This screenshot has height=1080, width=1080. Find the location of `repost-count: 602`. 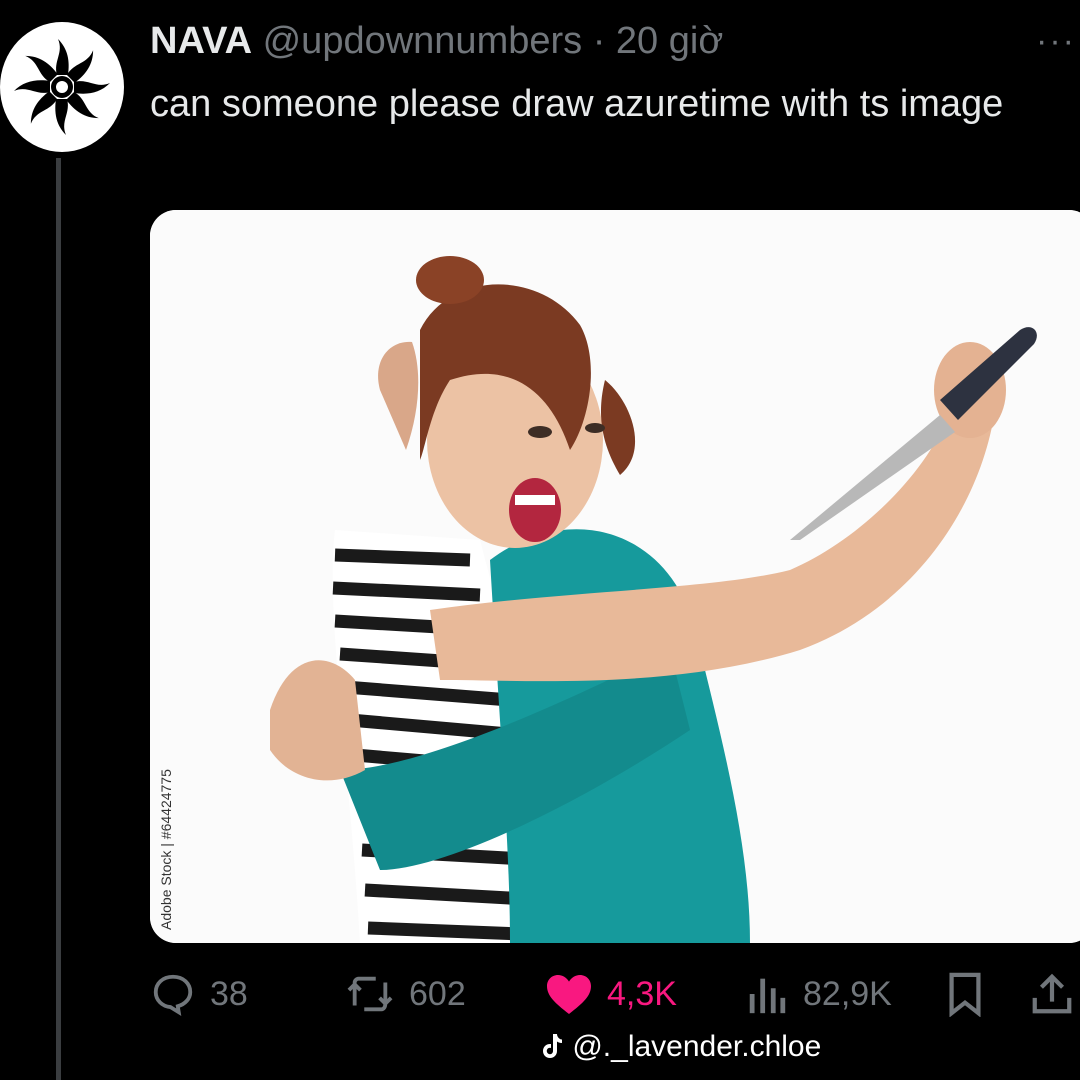

repost-count: 602 is located at coordinates (437, 993).